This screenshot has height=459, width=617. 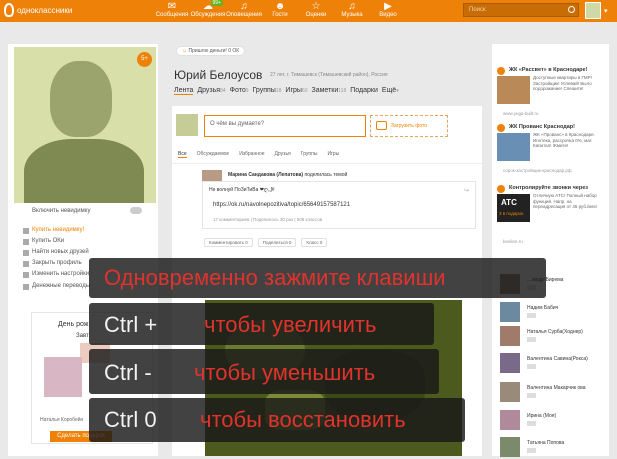 What do you see at coordinates (545, 443) in the screenshot?
I see `friend-name: Татьяна Попова` at bounding box center [545, 443].